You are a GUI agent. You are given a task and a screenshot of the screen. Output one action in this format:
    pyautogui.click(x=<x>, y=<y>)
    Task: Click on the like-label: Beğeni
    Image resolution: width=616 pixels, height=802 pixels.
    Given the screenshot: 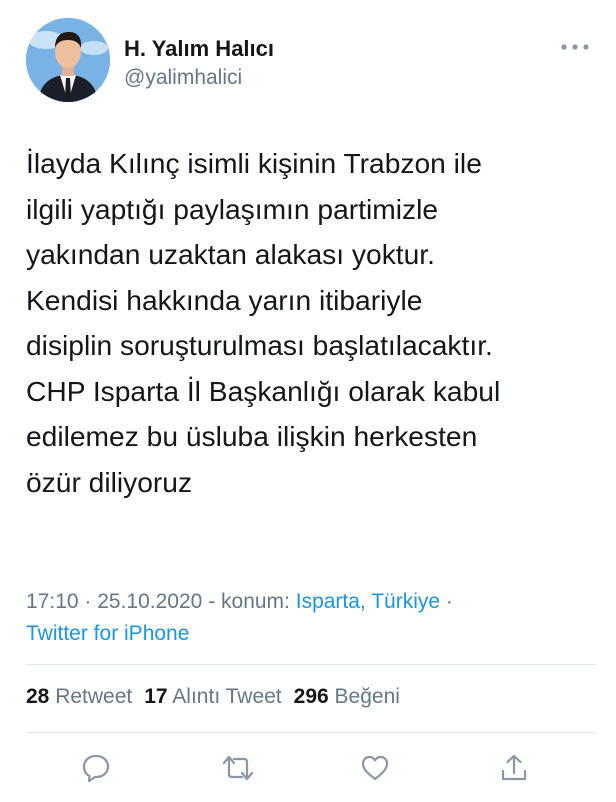 What is the action you would take?
    pyautogui.click(x=367, y=696)
    